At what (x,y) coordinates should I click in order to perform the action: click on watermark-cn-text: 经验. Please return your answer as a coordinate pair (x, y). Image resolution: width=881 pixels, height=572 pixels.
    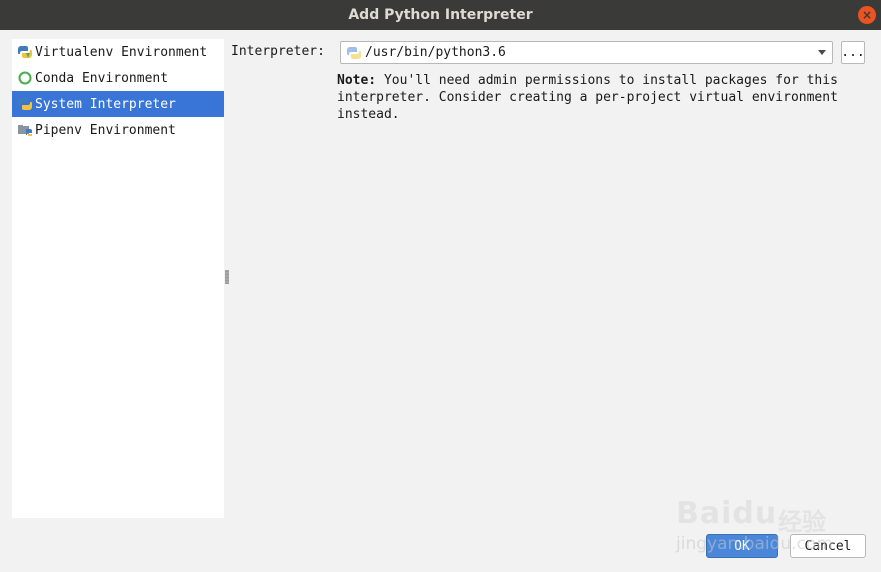
    Looking at the image, I should click on (802, 522).